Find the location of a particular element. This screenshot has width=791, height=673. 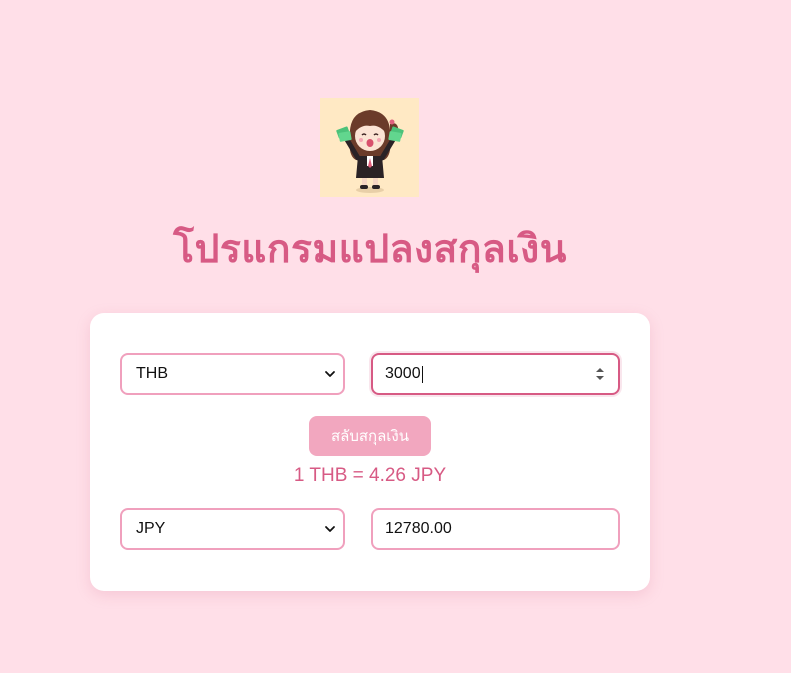

mascot-image is located at coordinates (369, 147).